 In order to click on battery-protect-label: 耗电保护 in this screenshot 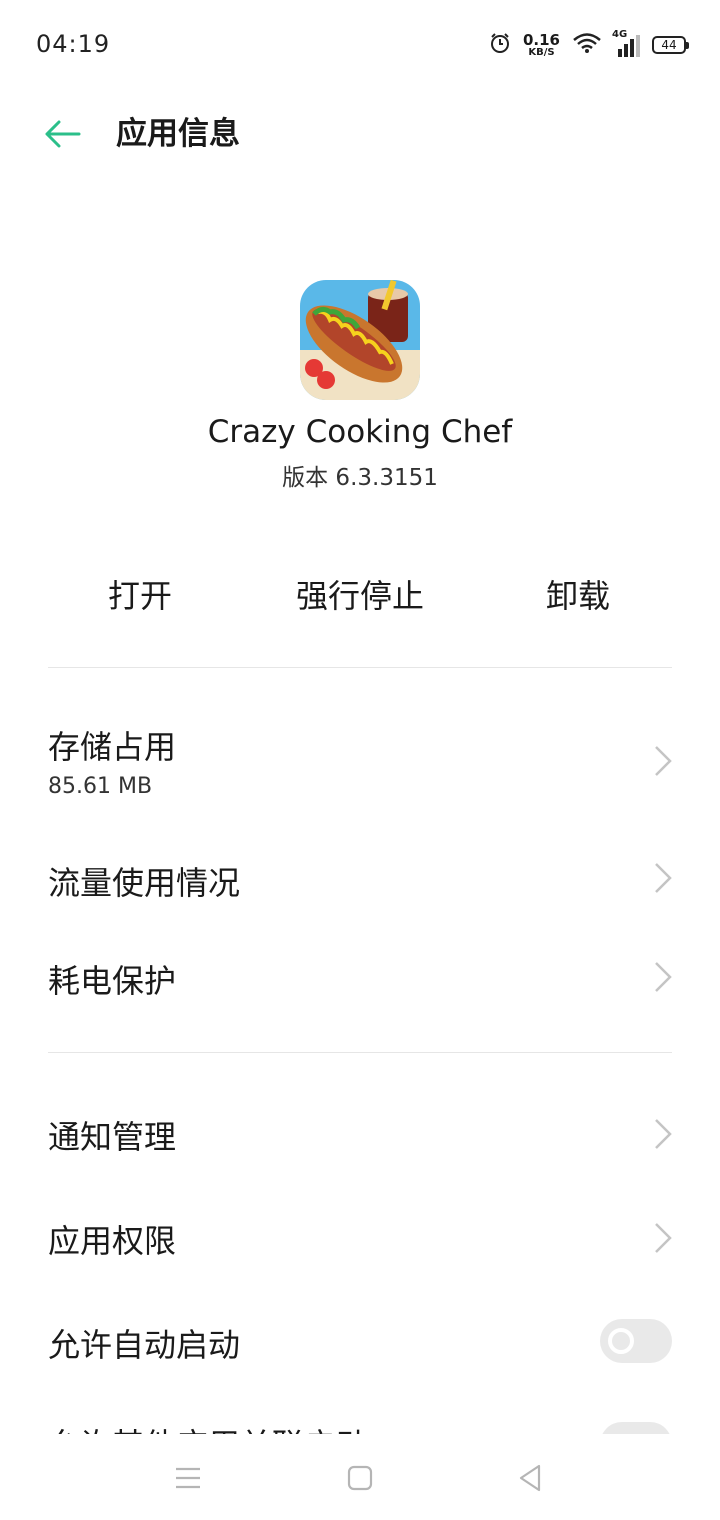, I will do `click(112, 981)`.